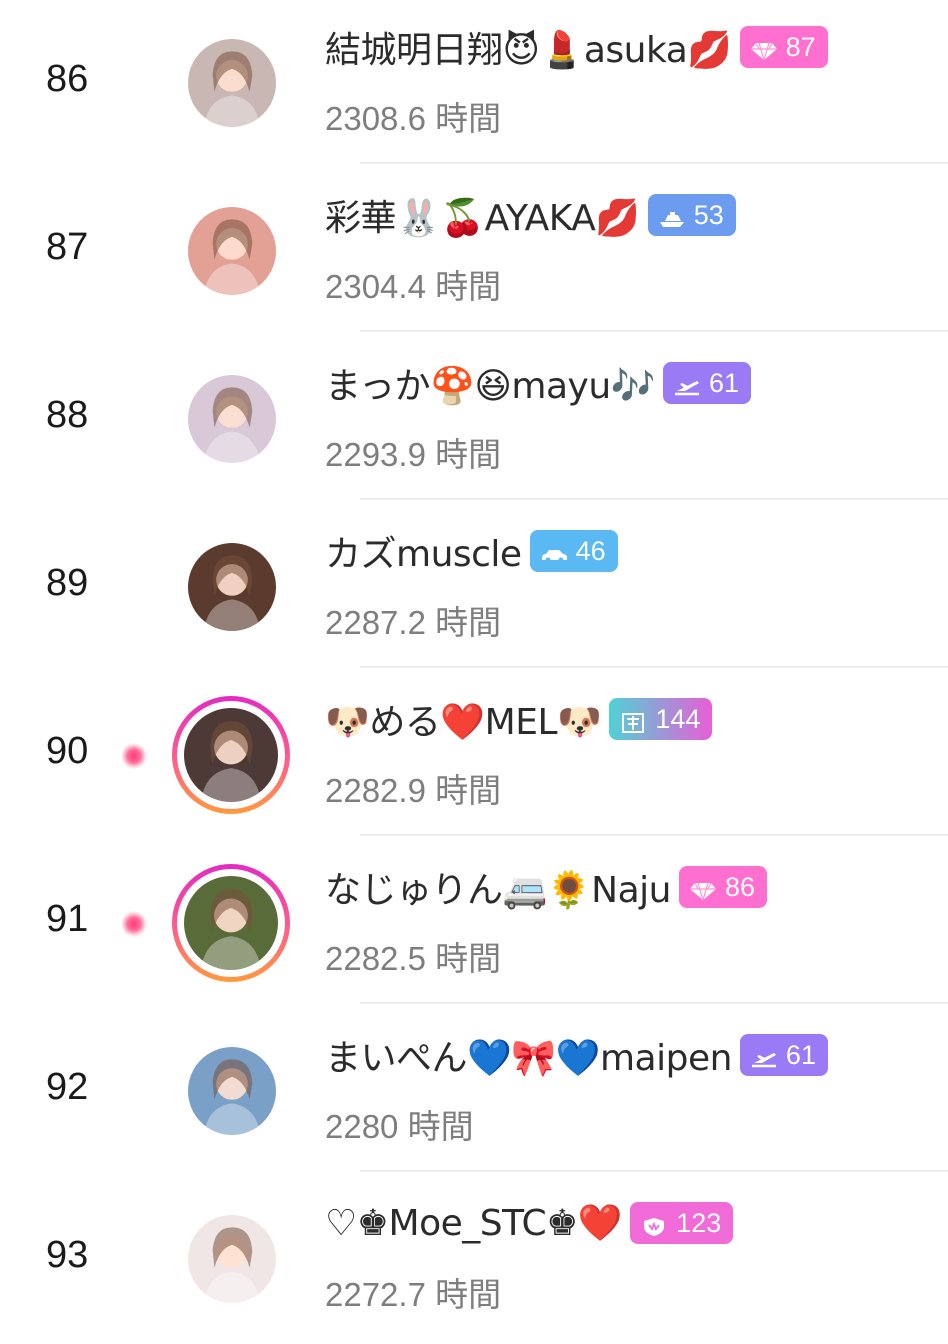  I want to click on user-name: 結城明日翔😈💄asuka💋, so click(528, 47).